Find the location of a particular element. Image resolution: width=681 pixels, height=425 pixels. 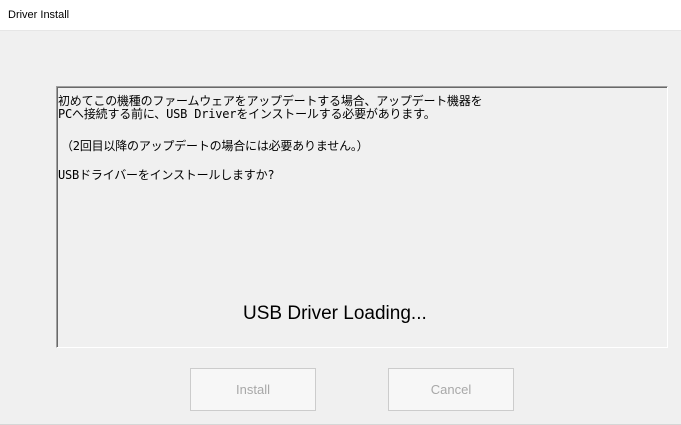

cancel-button: Cancel is located at coordinates (451, 389).